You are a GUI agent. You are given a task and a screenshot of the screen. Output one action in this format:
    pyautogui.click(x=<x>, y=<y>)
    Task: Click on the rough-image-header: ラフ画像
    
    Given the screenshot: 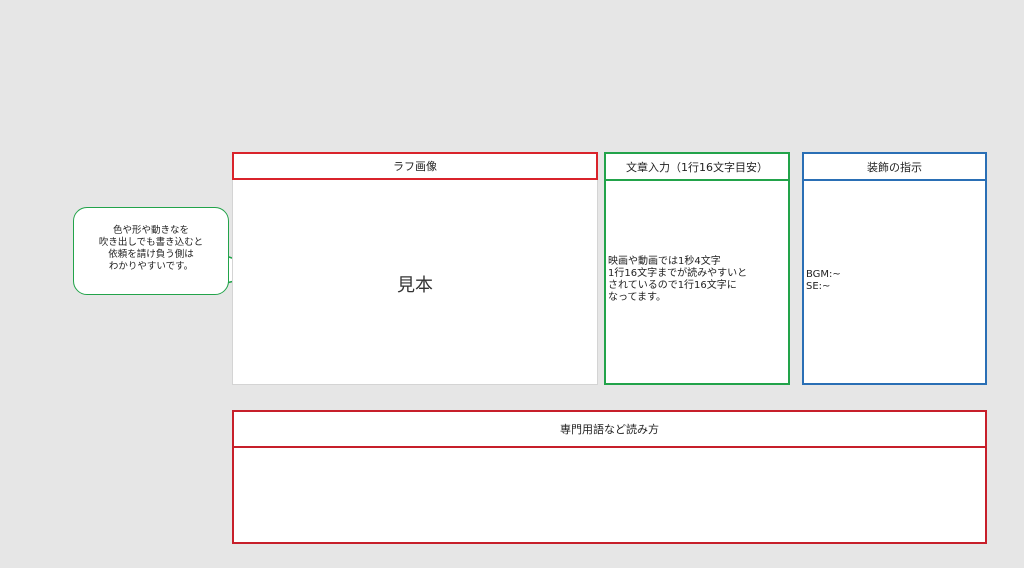 What is the action you would take?
    pyautogui.click(x=415, y=166)
    